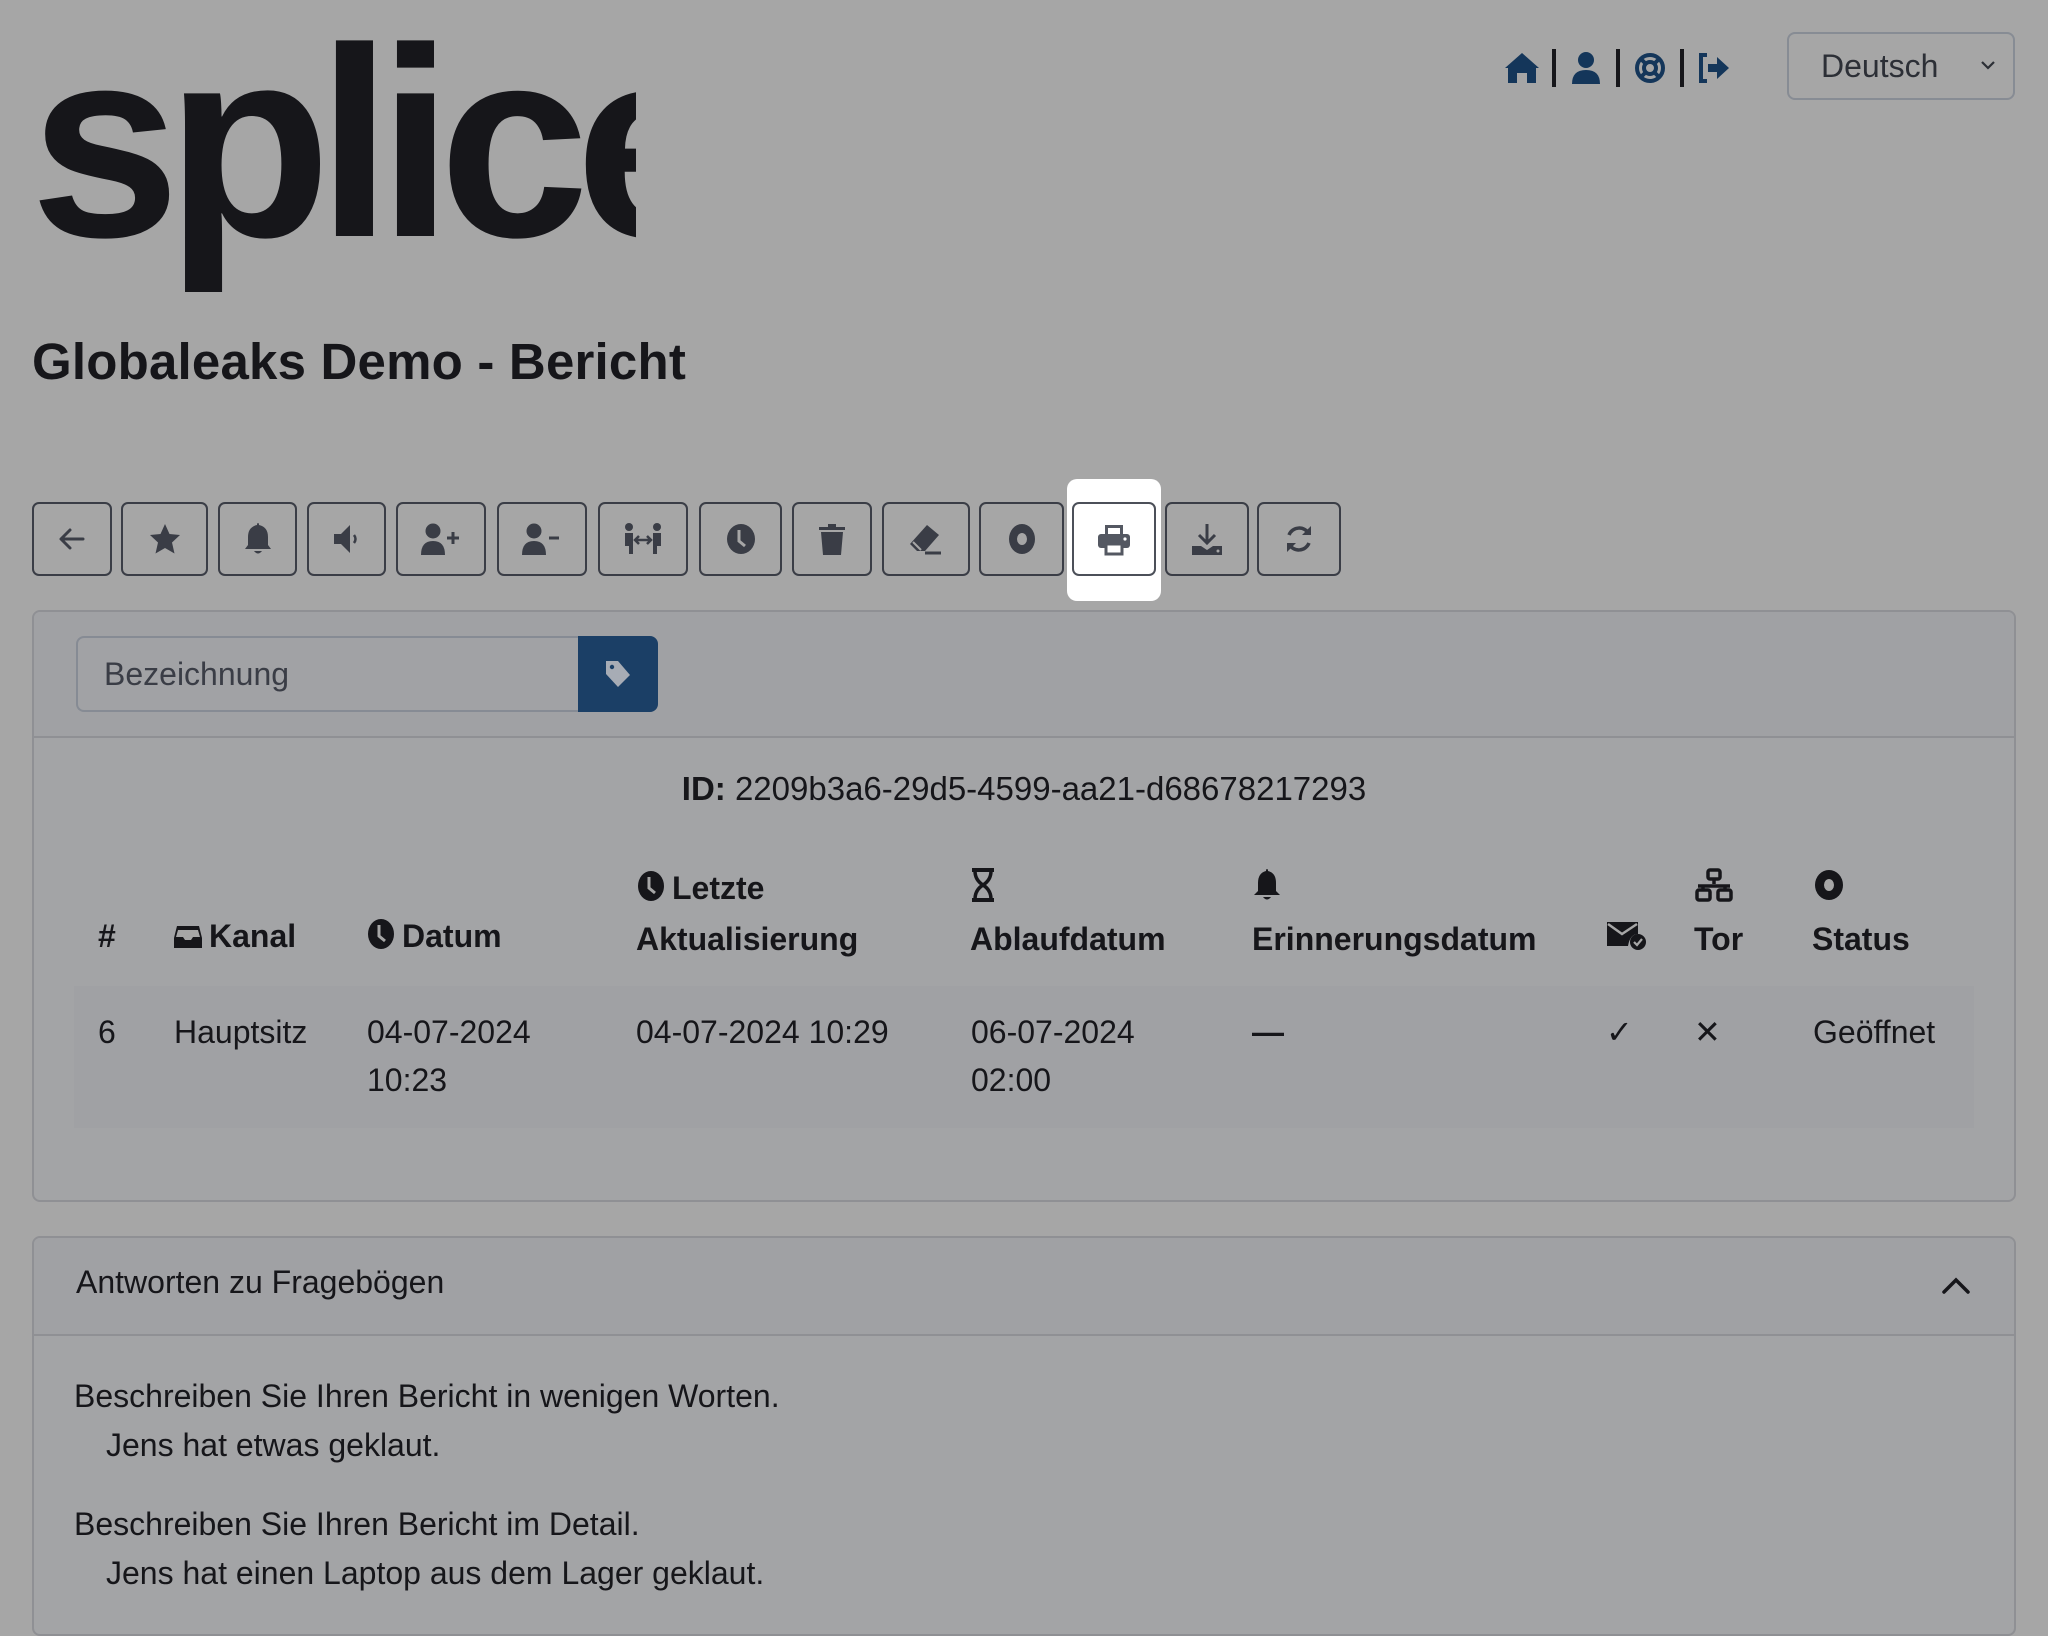 This screenshot has width=2048, height=1636. I want to click on transfer-button, so click(643, 539).